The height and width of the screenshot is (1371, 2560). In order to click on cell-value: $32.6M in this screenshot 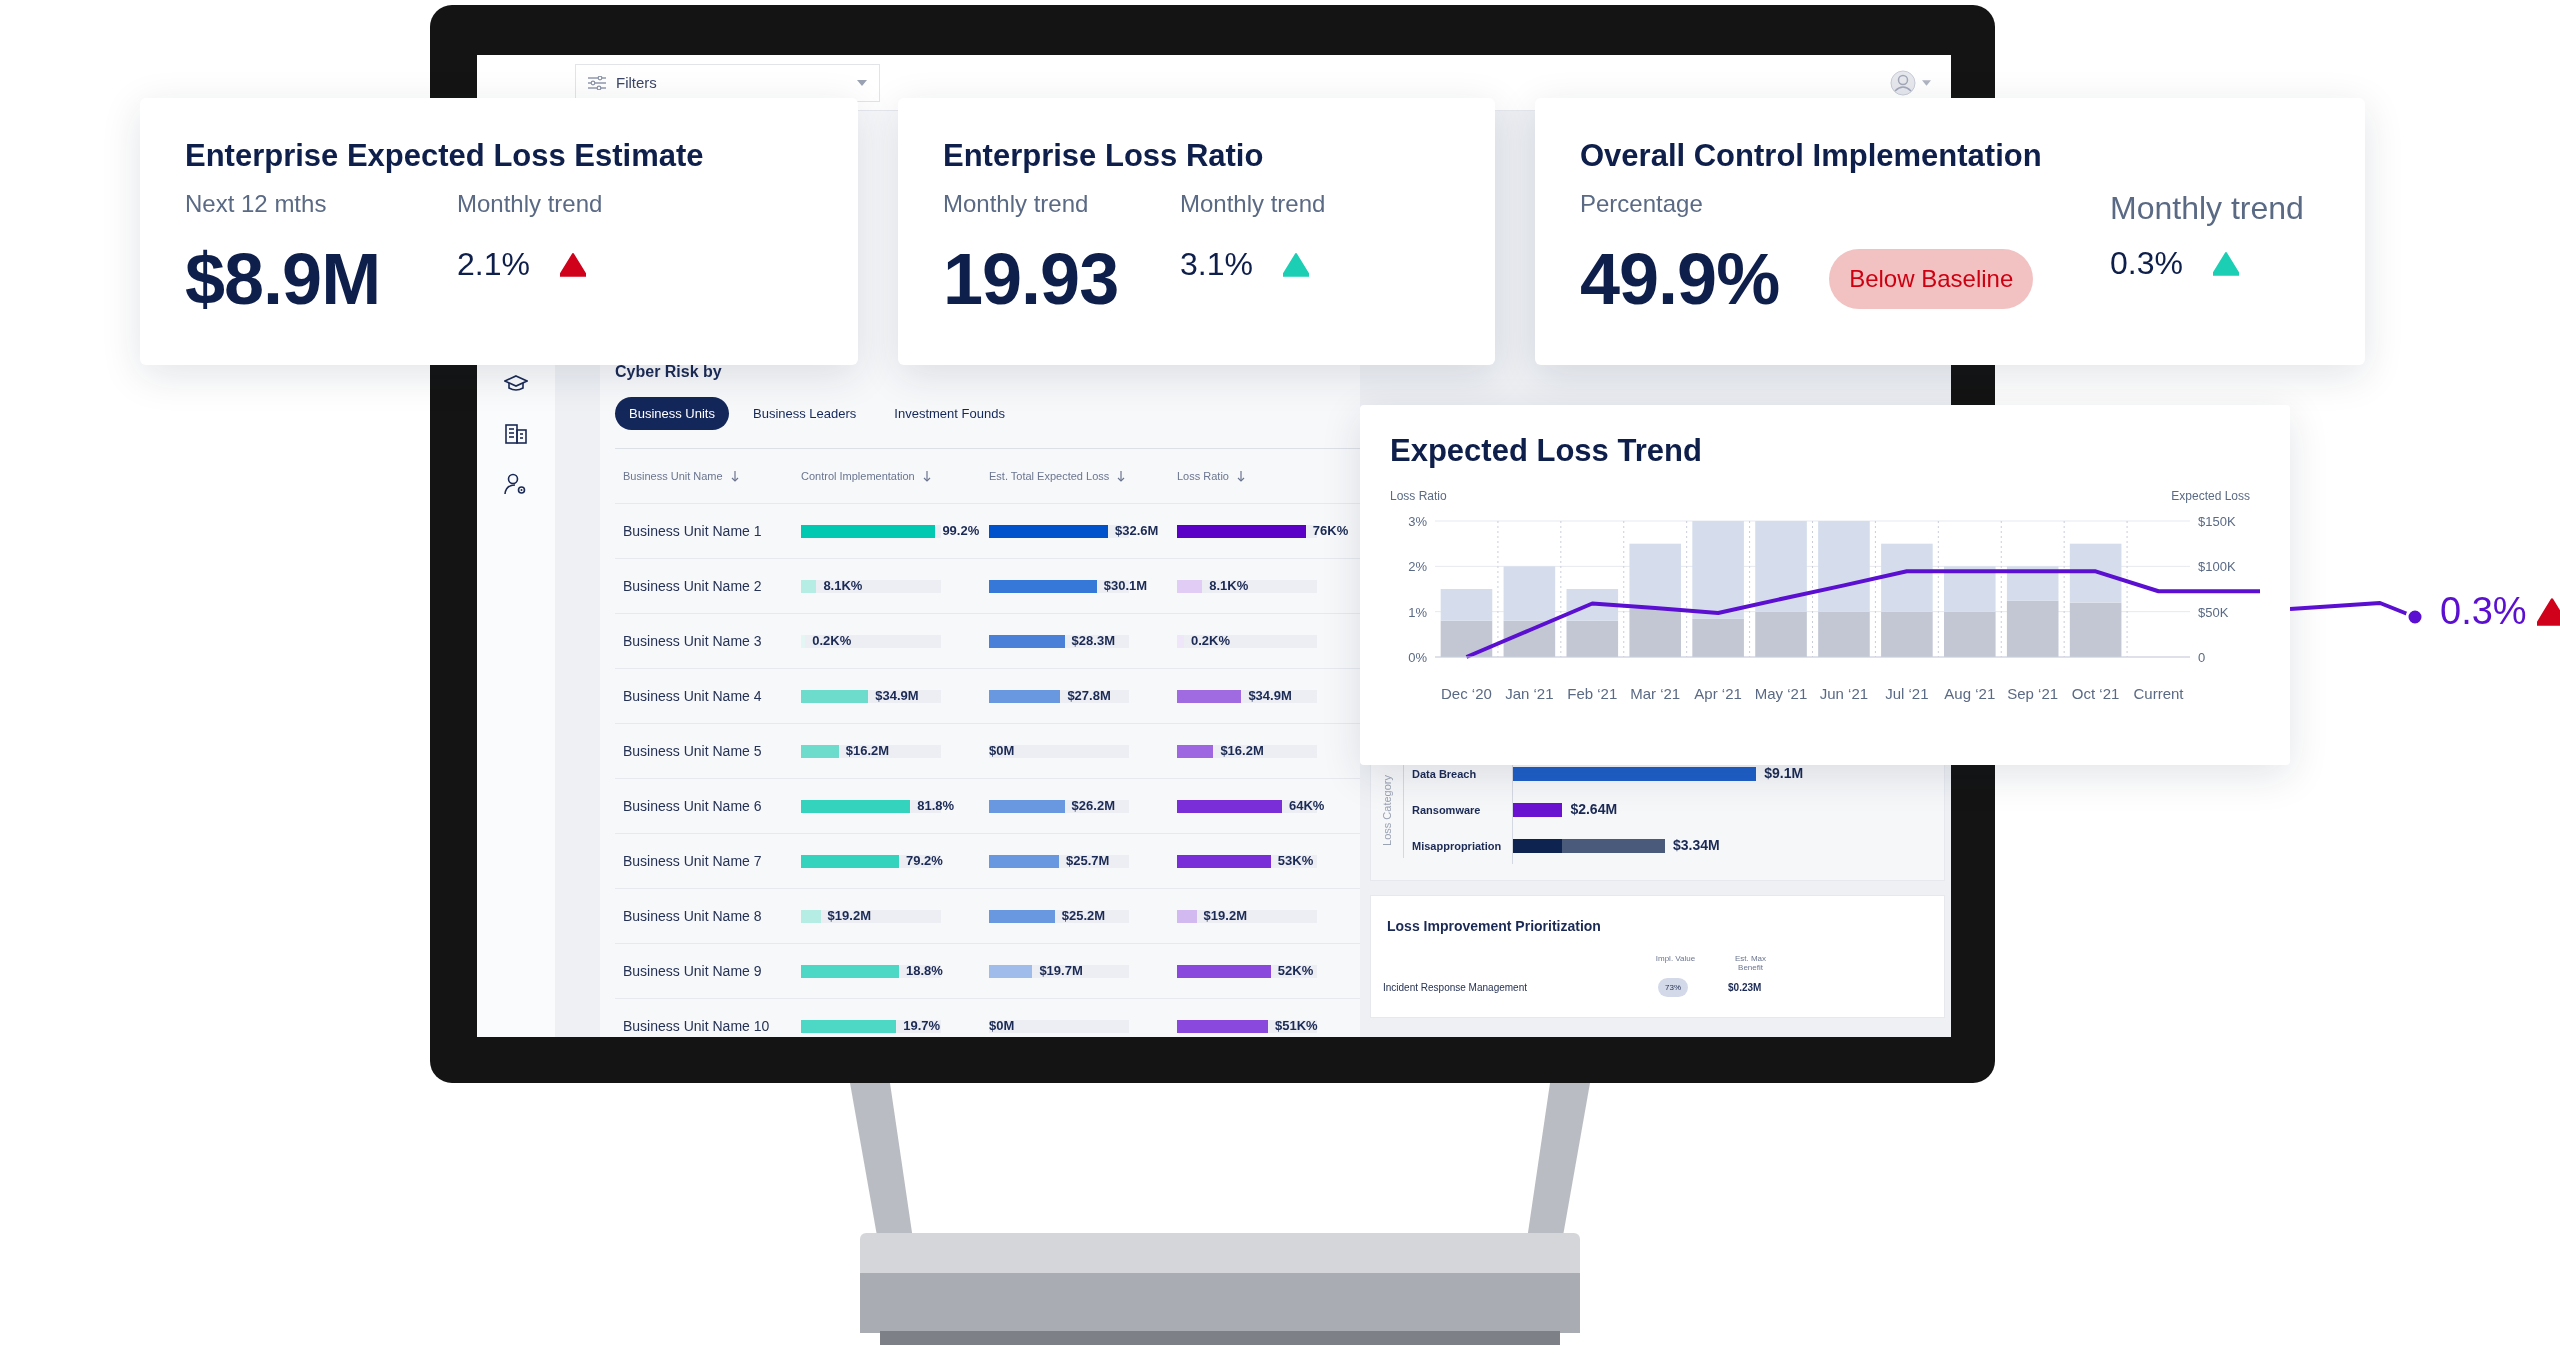, I will do `click(1137, 530)`.